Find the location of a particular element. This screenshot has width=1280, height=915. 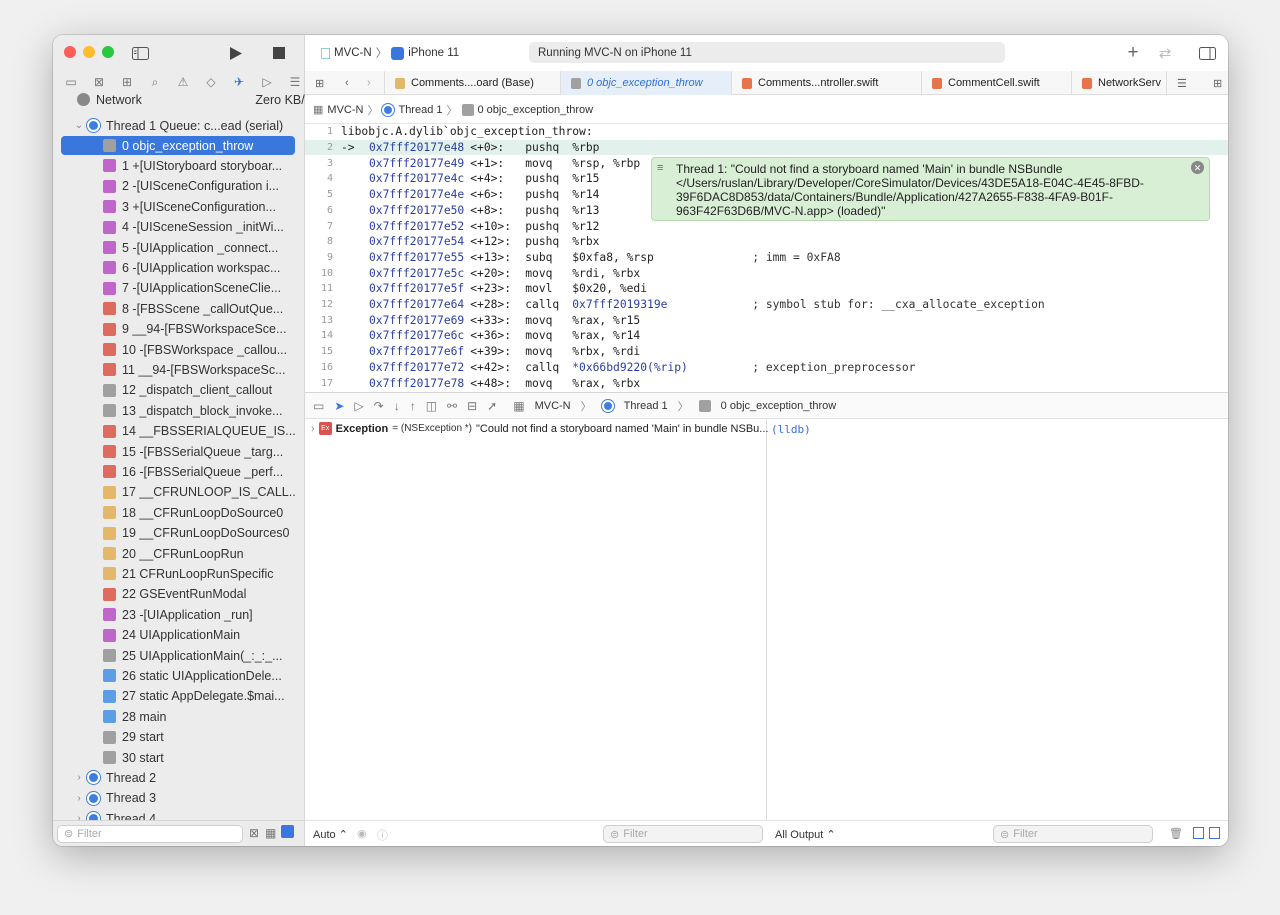

simulate-location-icon: ➚ is located at coordinates (492, 406).